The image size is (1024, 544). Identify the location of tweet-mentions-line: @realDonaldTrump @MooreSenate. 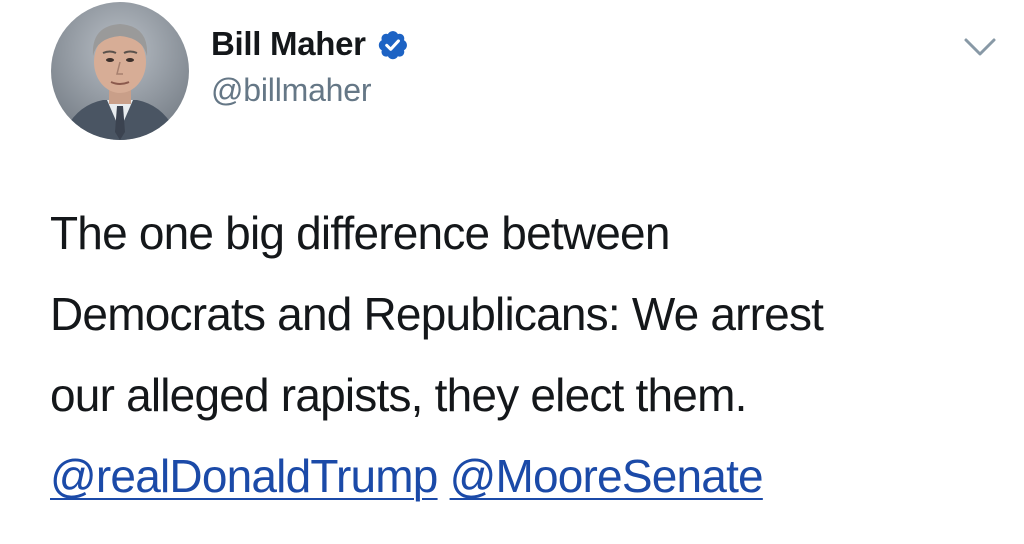
(525, 476).